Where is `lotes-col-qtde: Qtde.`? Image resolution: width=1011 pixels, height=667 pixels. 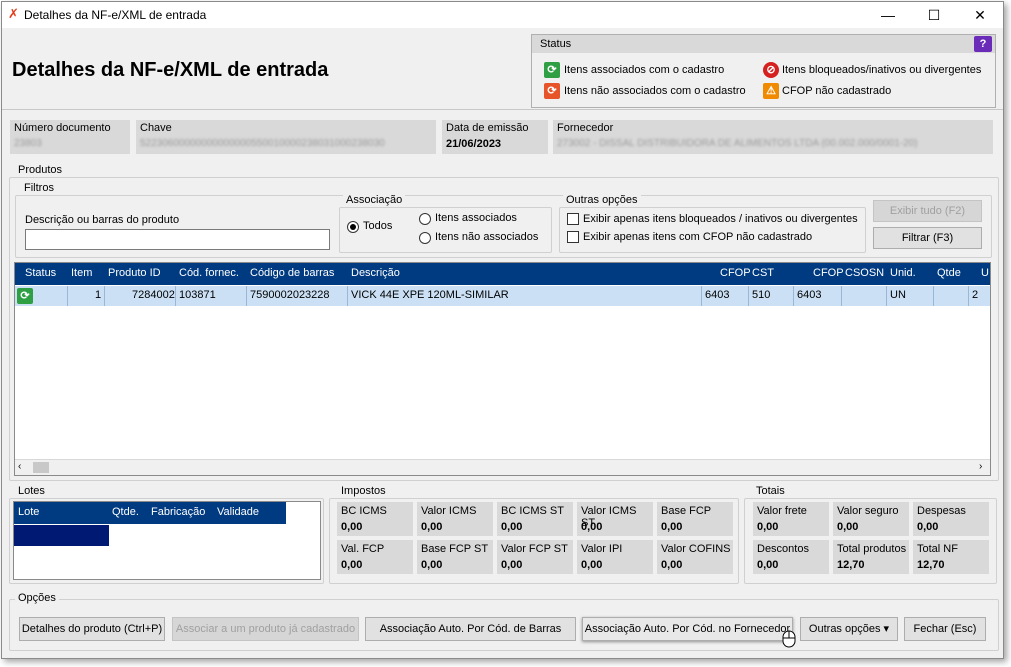
lotes-col-qtde: Qtde. is located at coordinates (125, 512).